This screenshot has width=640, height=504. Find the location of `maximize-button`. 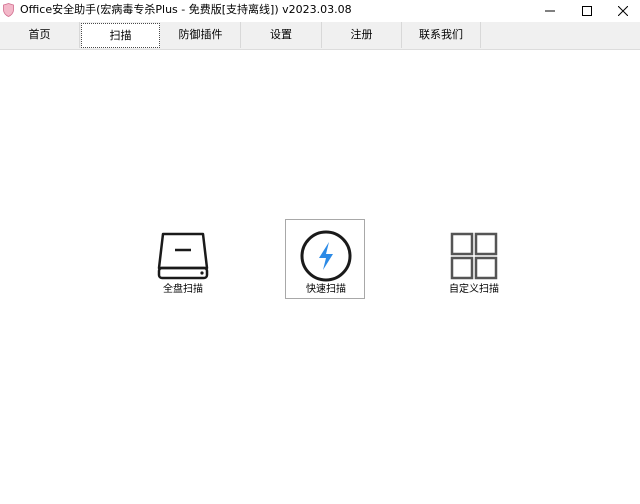

maximize-button is located at coordinates (587, 11).